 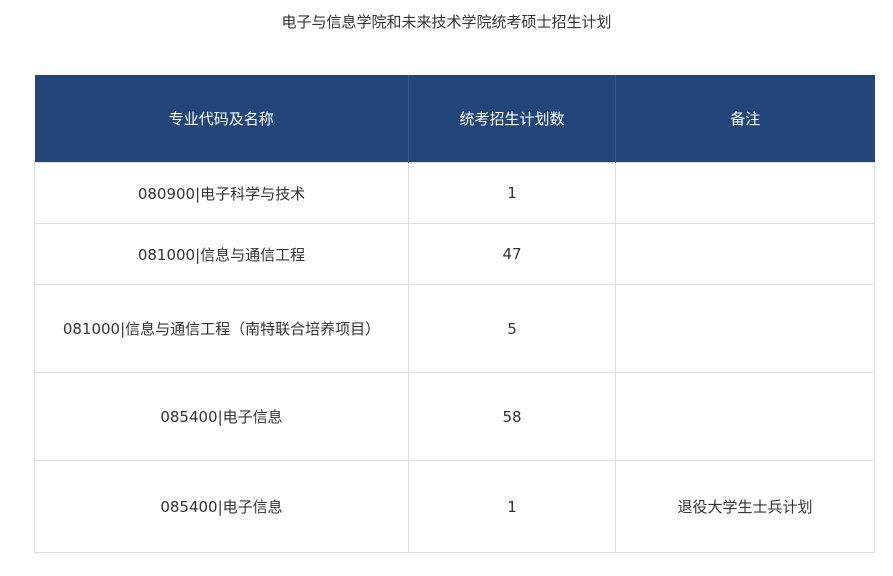 I want to click on table-header-row: 专业代码及名称 统考招生计划数 备注, so click(x=454, y=119).